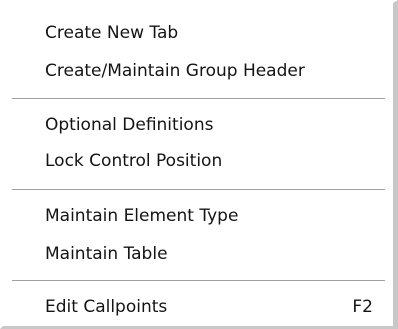 The width and height of the screenshot is (398, 329). I want to click on menu-item-edit-callpoints: Edit Callpoints F2, so click(198, 307).